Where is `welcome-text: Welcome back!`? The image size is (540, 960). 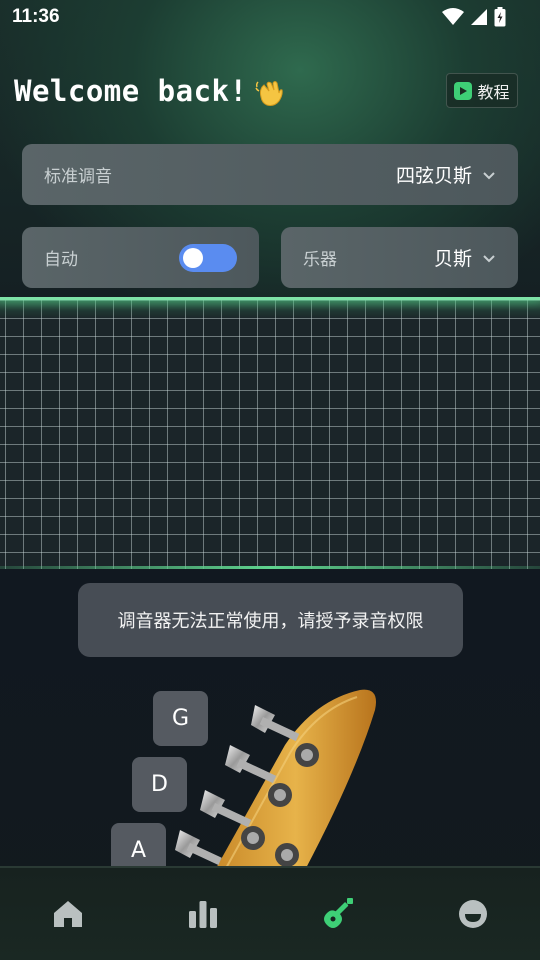
welcome-text: Welcome back! is located at coordinates (131, 91).